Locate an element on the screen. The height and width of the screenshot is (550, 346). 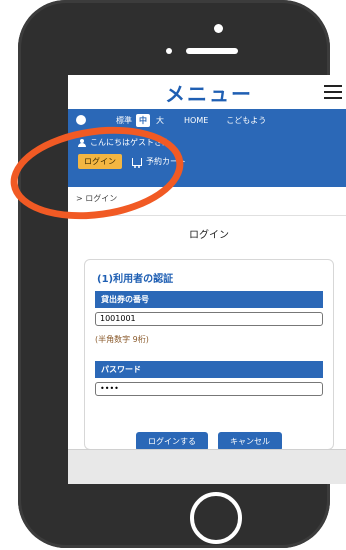
home-button is located at coordinates (216, 518).